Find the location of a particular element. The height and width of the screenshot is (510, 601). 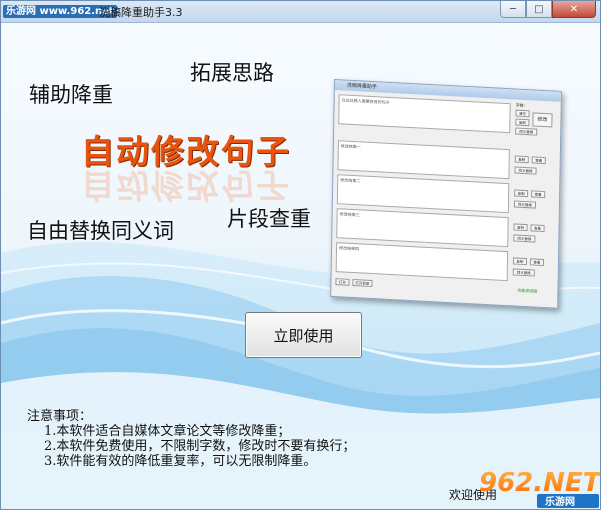

notes-title: 注意事项： is located at coordinates (60, 416).